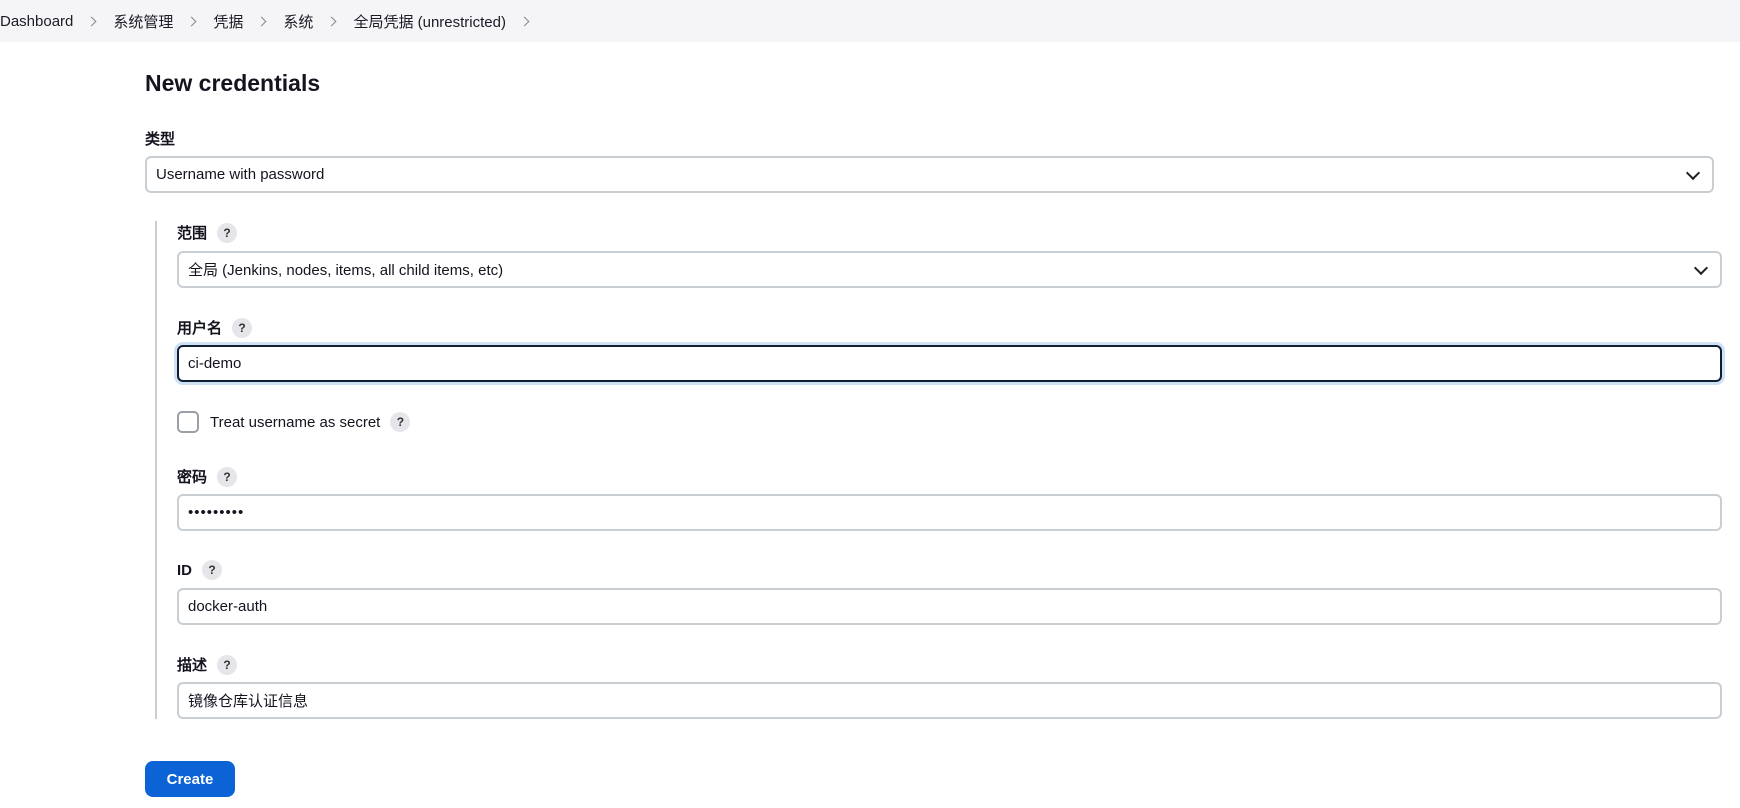 This screenshot has width=1740, height=808. What do you see at coordinates (929, 174) in the screenshot?
I see `type-select: Username with password` at bounding box center [929, 174].